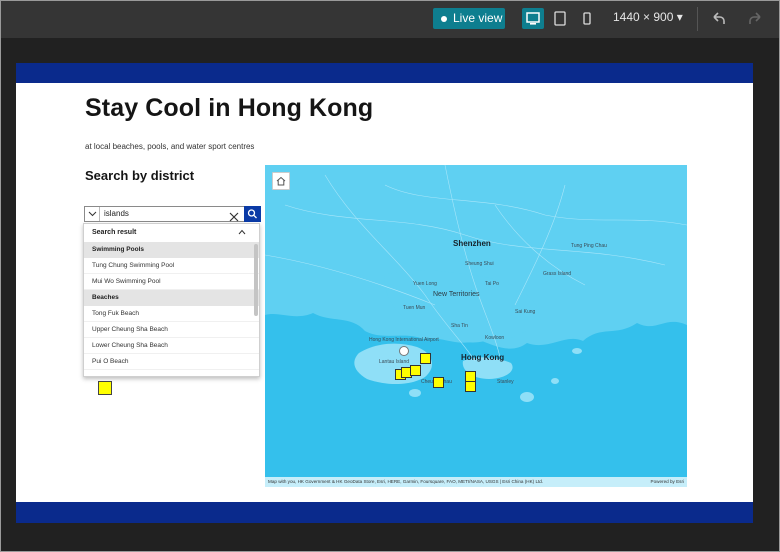 This screenshot has height=552, width=780. I want to click on home-button, so click(281, 181).